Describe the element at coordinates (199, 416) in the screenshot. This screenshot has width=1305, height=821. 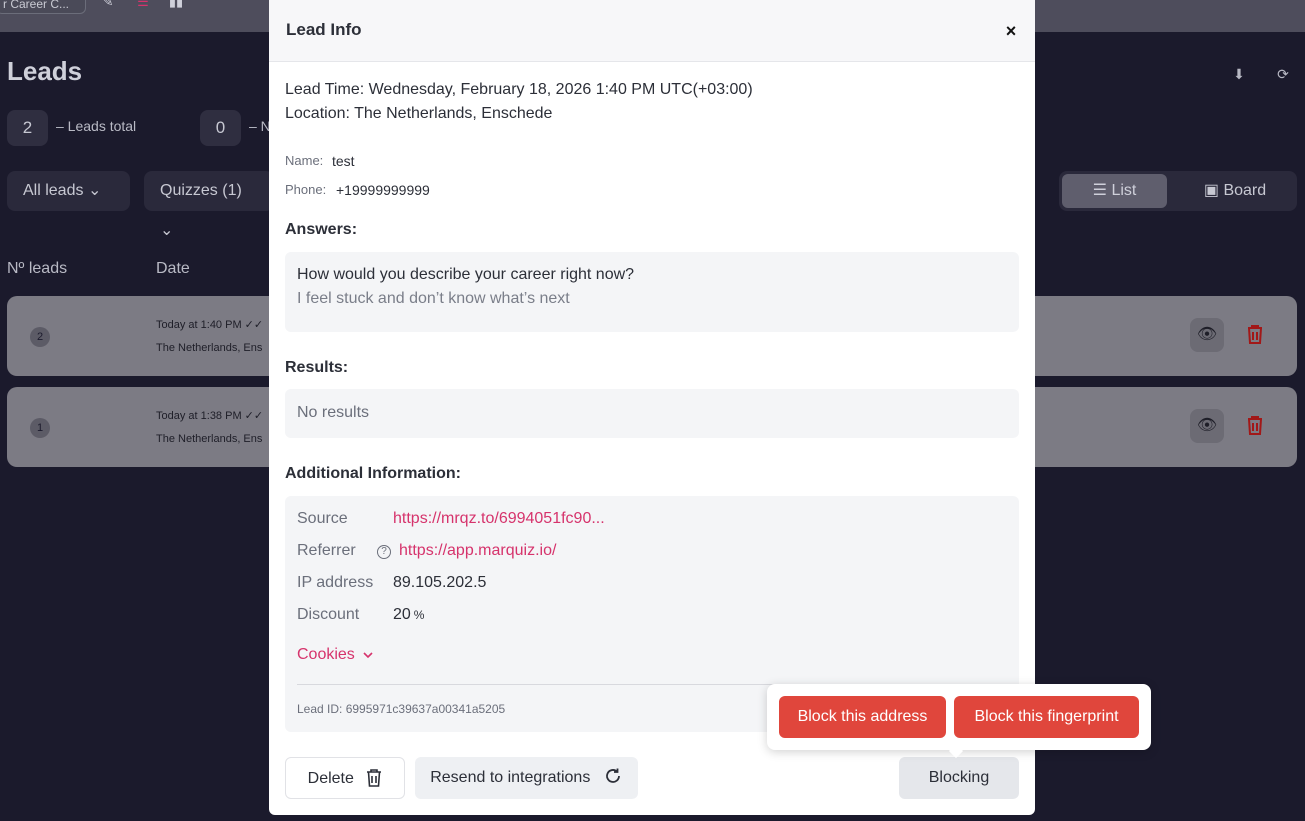
I see `row-date-text: Today at 1:38 PM` at that location.